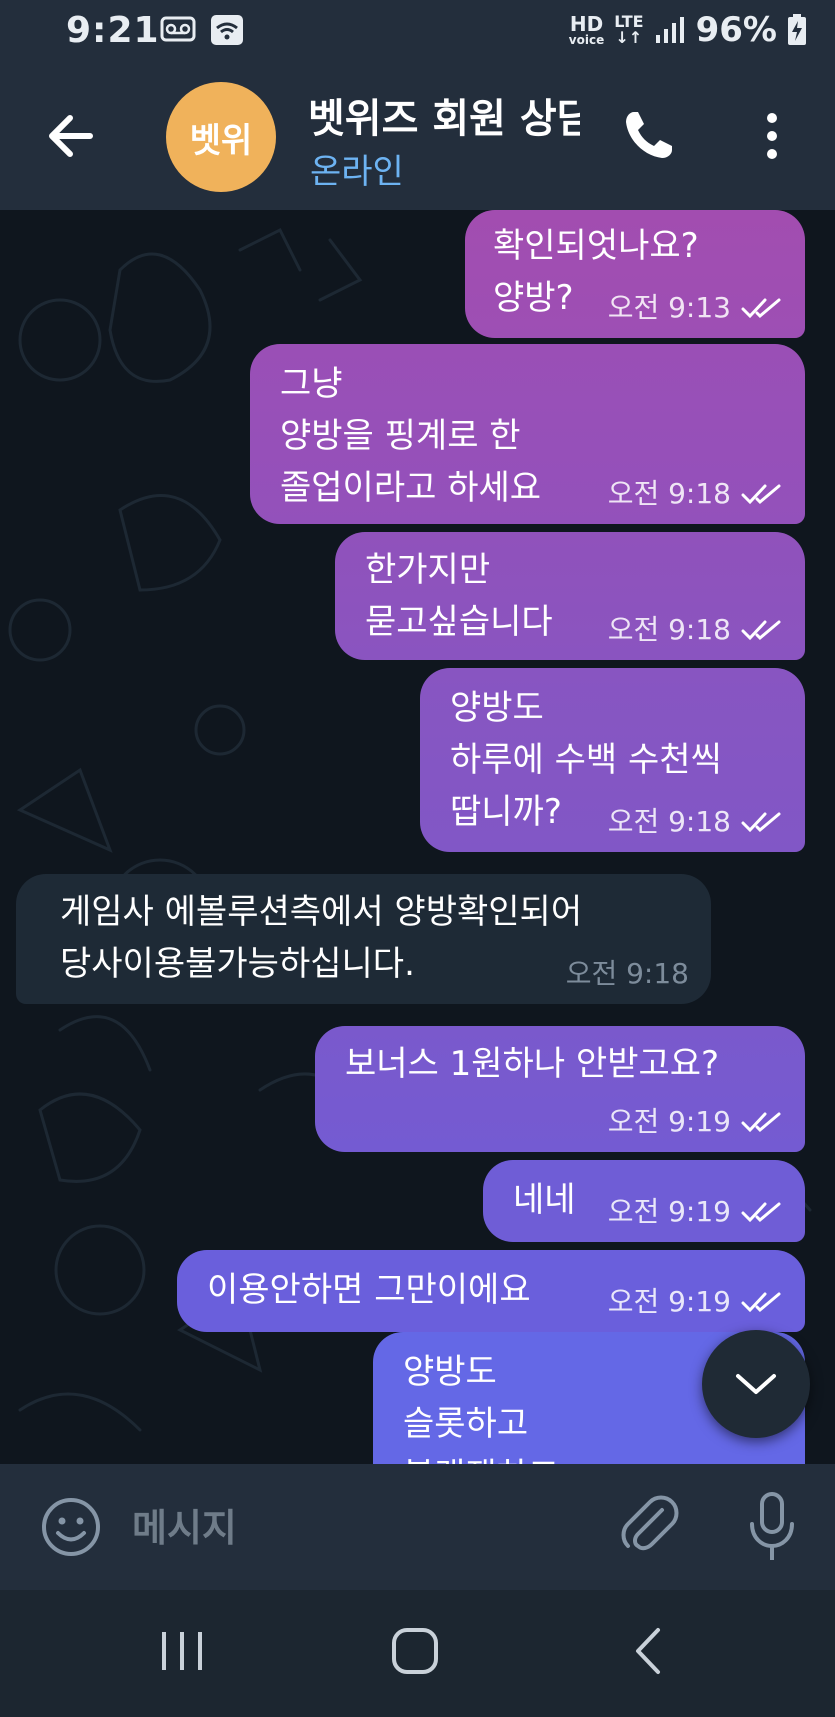 The height and width of the screenshot is (1717, 835). Describe the element at coordinates (221, 140) in the screenshot. I see `avatar-initials: 벳위` at that location.